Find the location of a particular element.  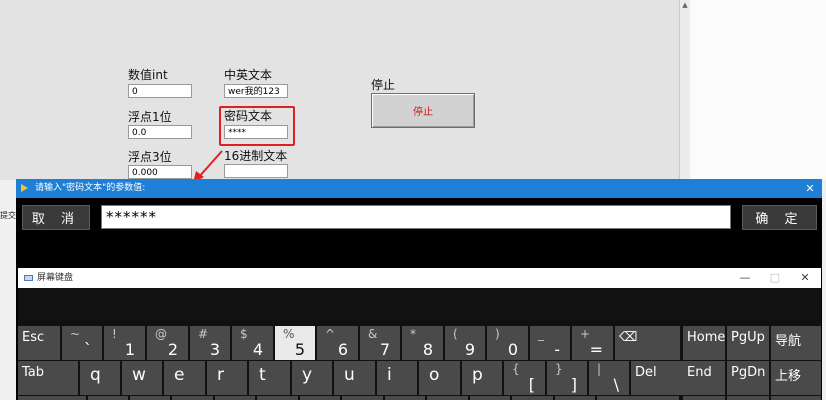

key-Esc: Esc is located at coordinates (39, 343).